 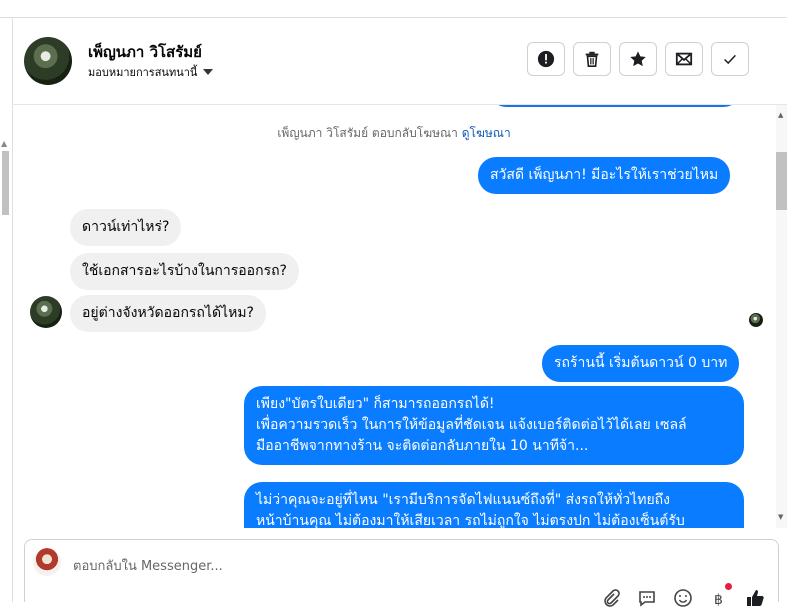 What do you see at coordinates (184, 271) in the screenshot?
I see `message-bubble-incoming: ใช้เอกสารอะไรบ้างในการออกรถ?` at bounding box center [184, 271].